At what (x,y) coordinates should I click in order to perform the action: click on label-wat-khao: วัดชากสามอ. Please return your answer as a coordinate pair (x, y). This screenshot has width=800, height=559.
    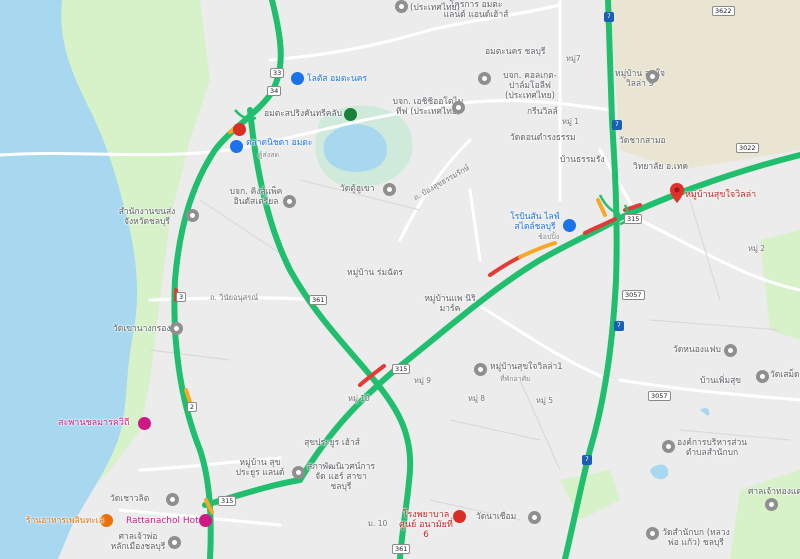
    Looking at the image, I should click on (642, 141).